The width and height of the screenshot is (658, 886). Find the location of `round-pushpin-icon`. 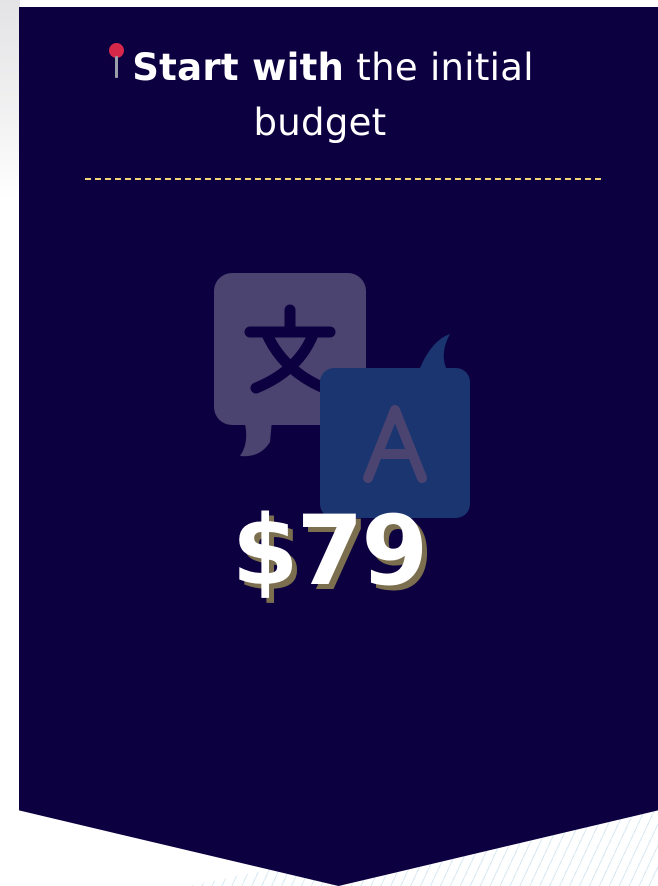

round-pushpin-icon is located at coordinates (116, 63).